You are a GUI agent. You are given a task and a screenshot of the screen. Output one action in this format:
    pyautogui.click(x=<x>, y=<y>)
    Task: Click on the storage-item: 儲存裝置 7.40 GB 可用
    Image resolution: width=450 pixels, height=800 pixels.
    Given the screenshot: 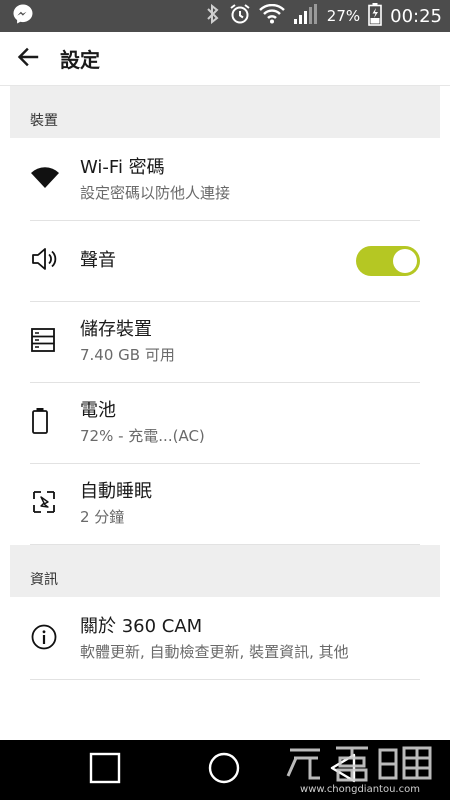 What is the action you would take?
    pyautogui.click(x=225, y=342)
    